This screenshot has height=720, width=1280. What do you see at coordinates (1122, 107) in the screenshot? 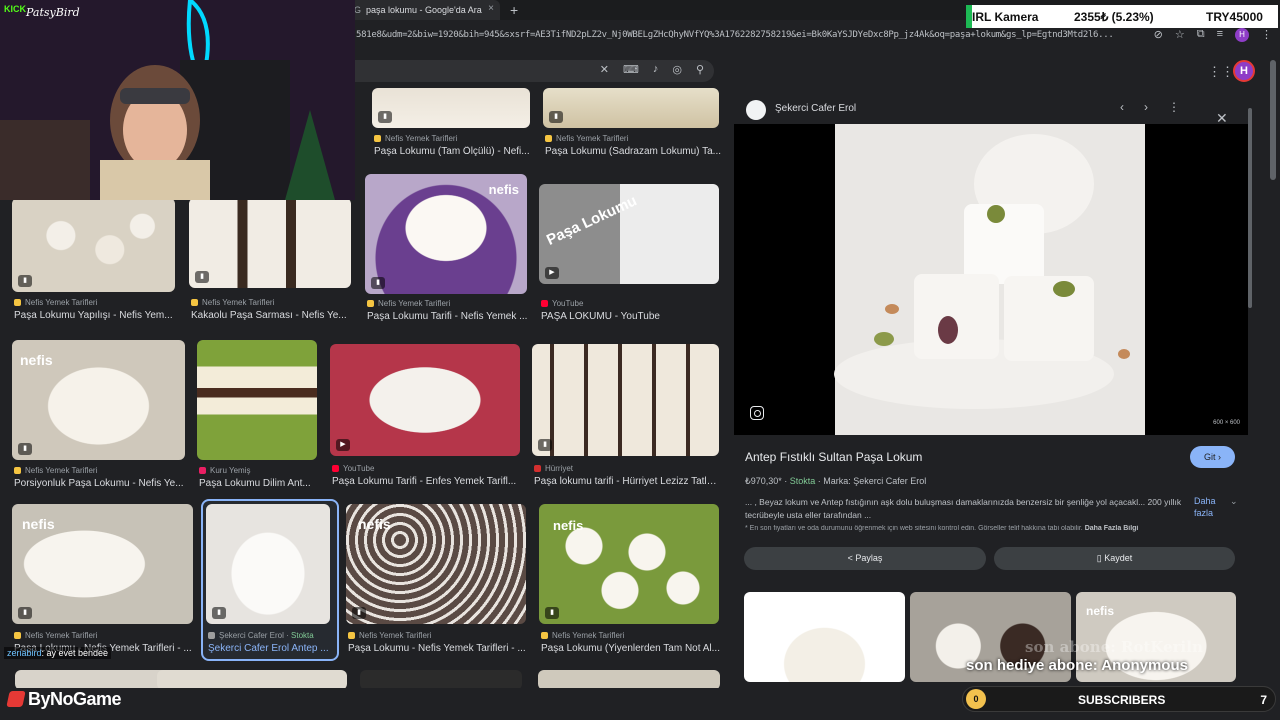
I see `previous-icon: ‹` at bounding box center [1122, 107].